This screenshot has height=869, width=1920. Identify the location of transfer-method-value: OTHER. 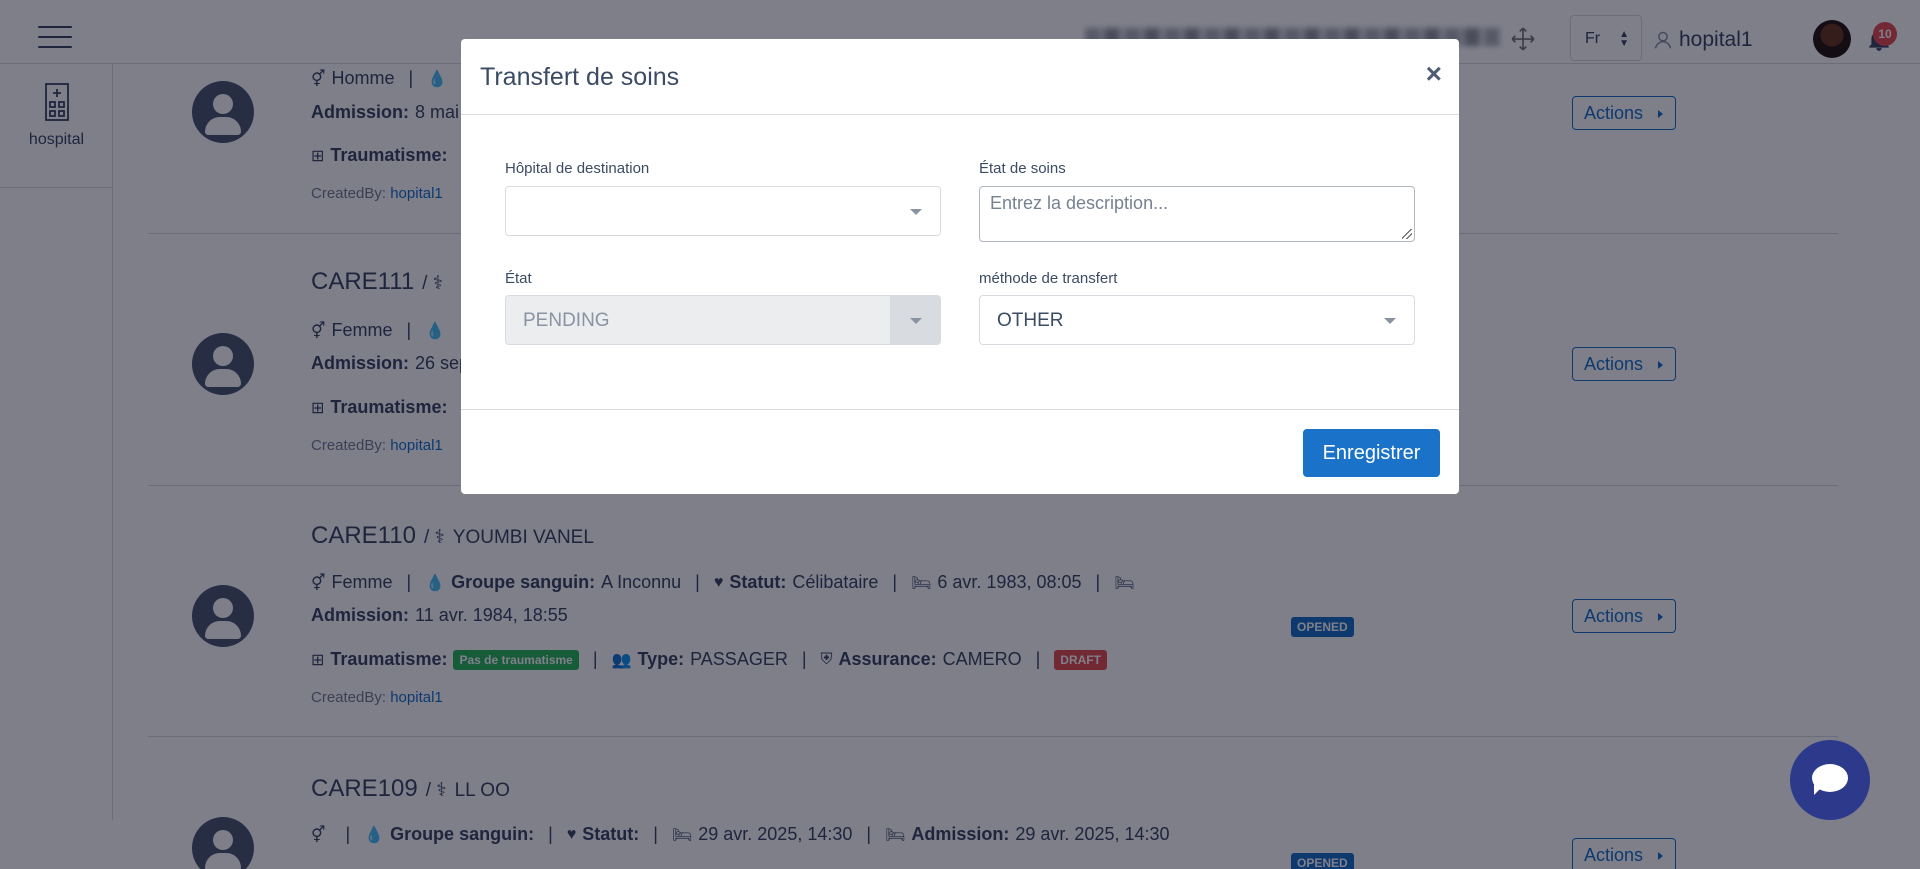
(1030, 320).